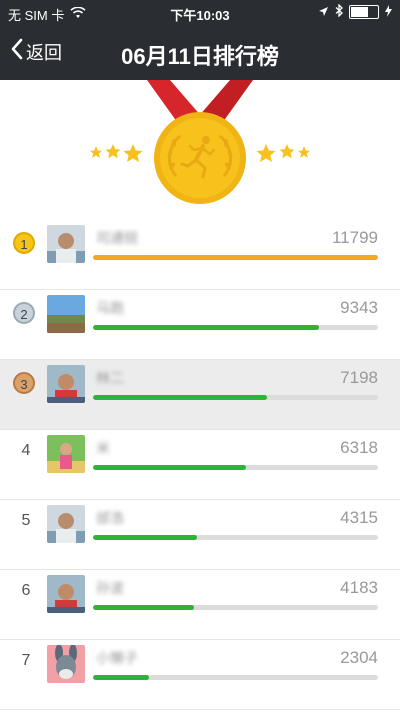 The height and width of the screenshot is (710, 400). What do you see at coordinates (110, 378) in the screenshot?
I see `user-name: 林二` at bounding box center [110, 378].